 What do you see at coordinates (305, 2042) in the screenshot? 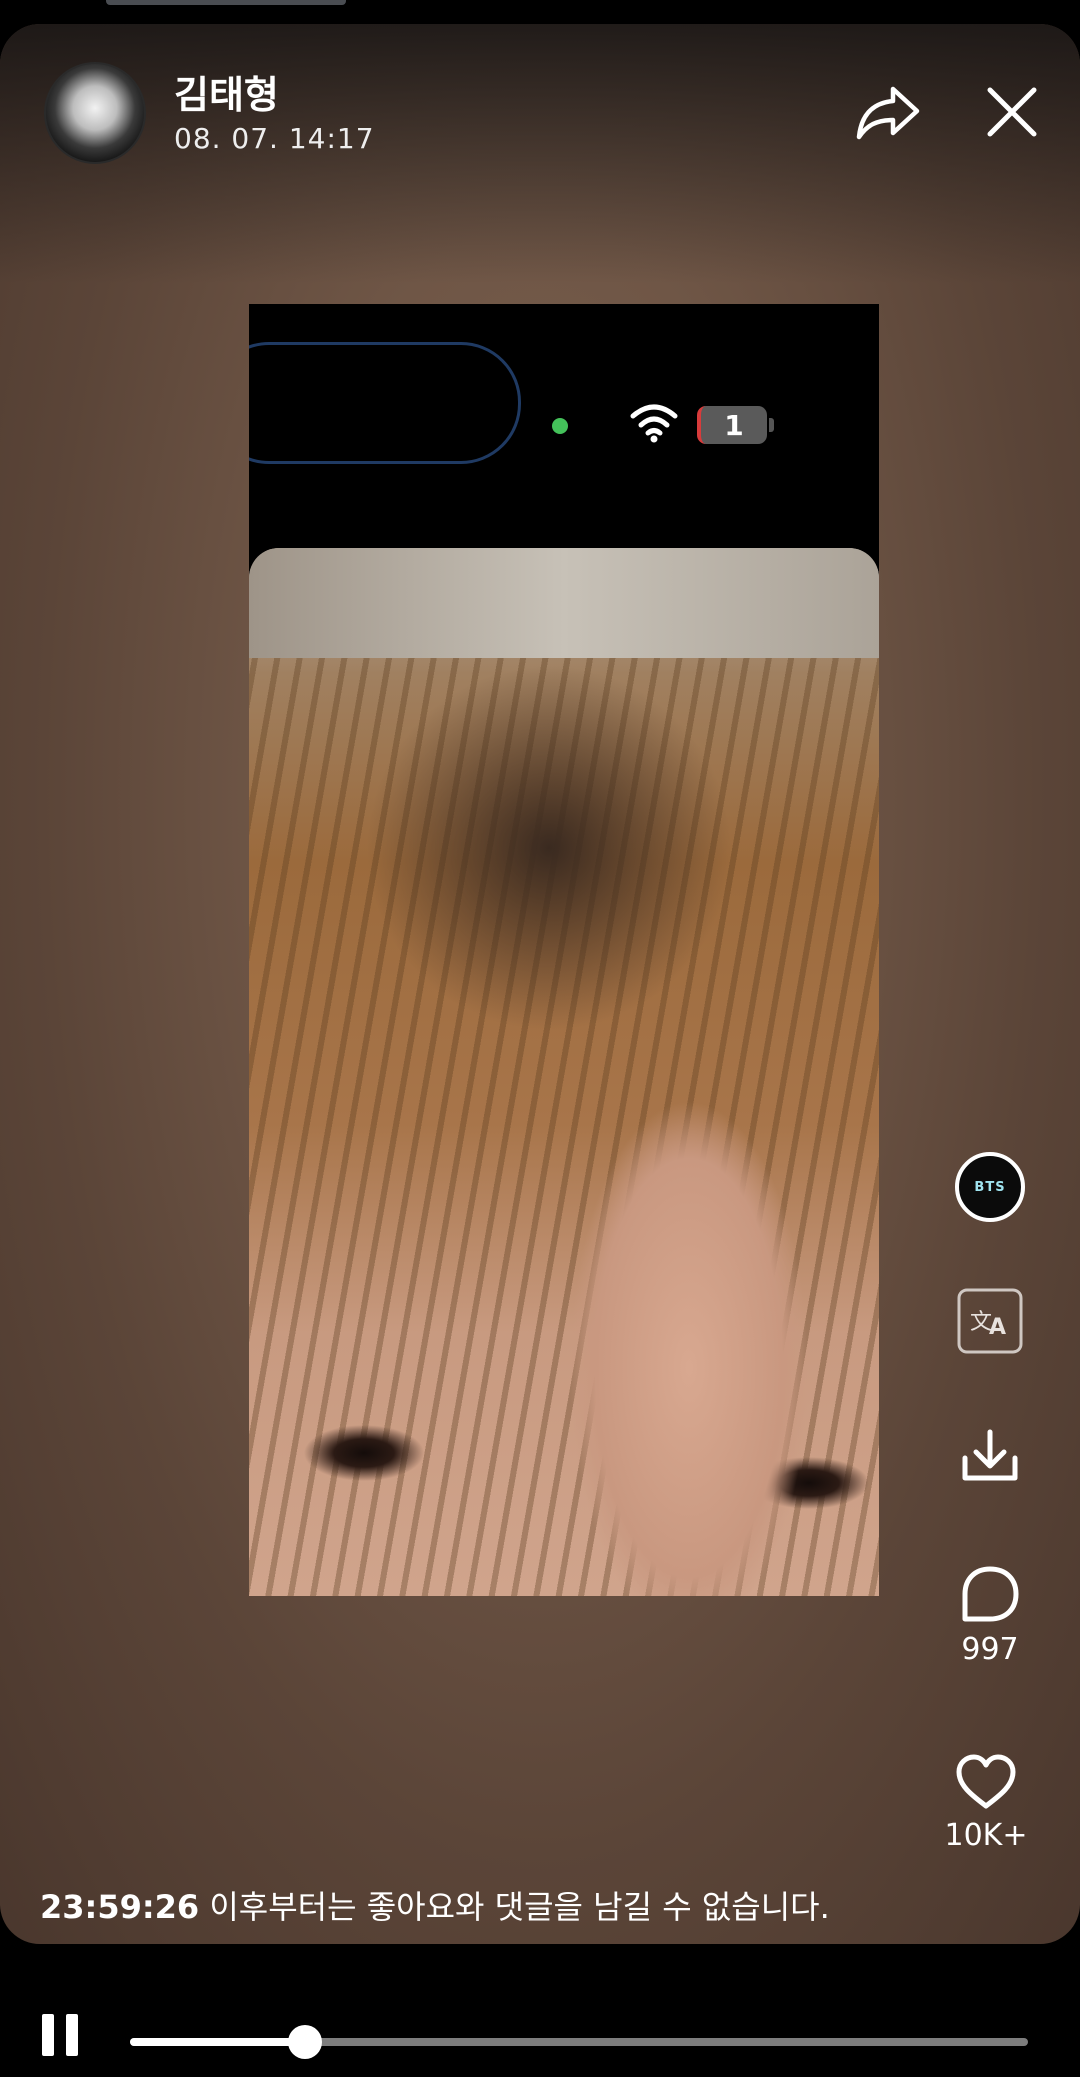
I see `progress-thumb` at bounding box center [305, 2042].